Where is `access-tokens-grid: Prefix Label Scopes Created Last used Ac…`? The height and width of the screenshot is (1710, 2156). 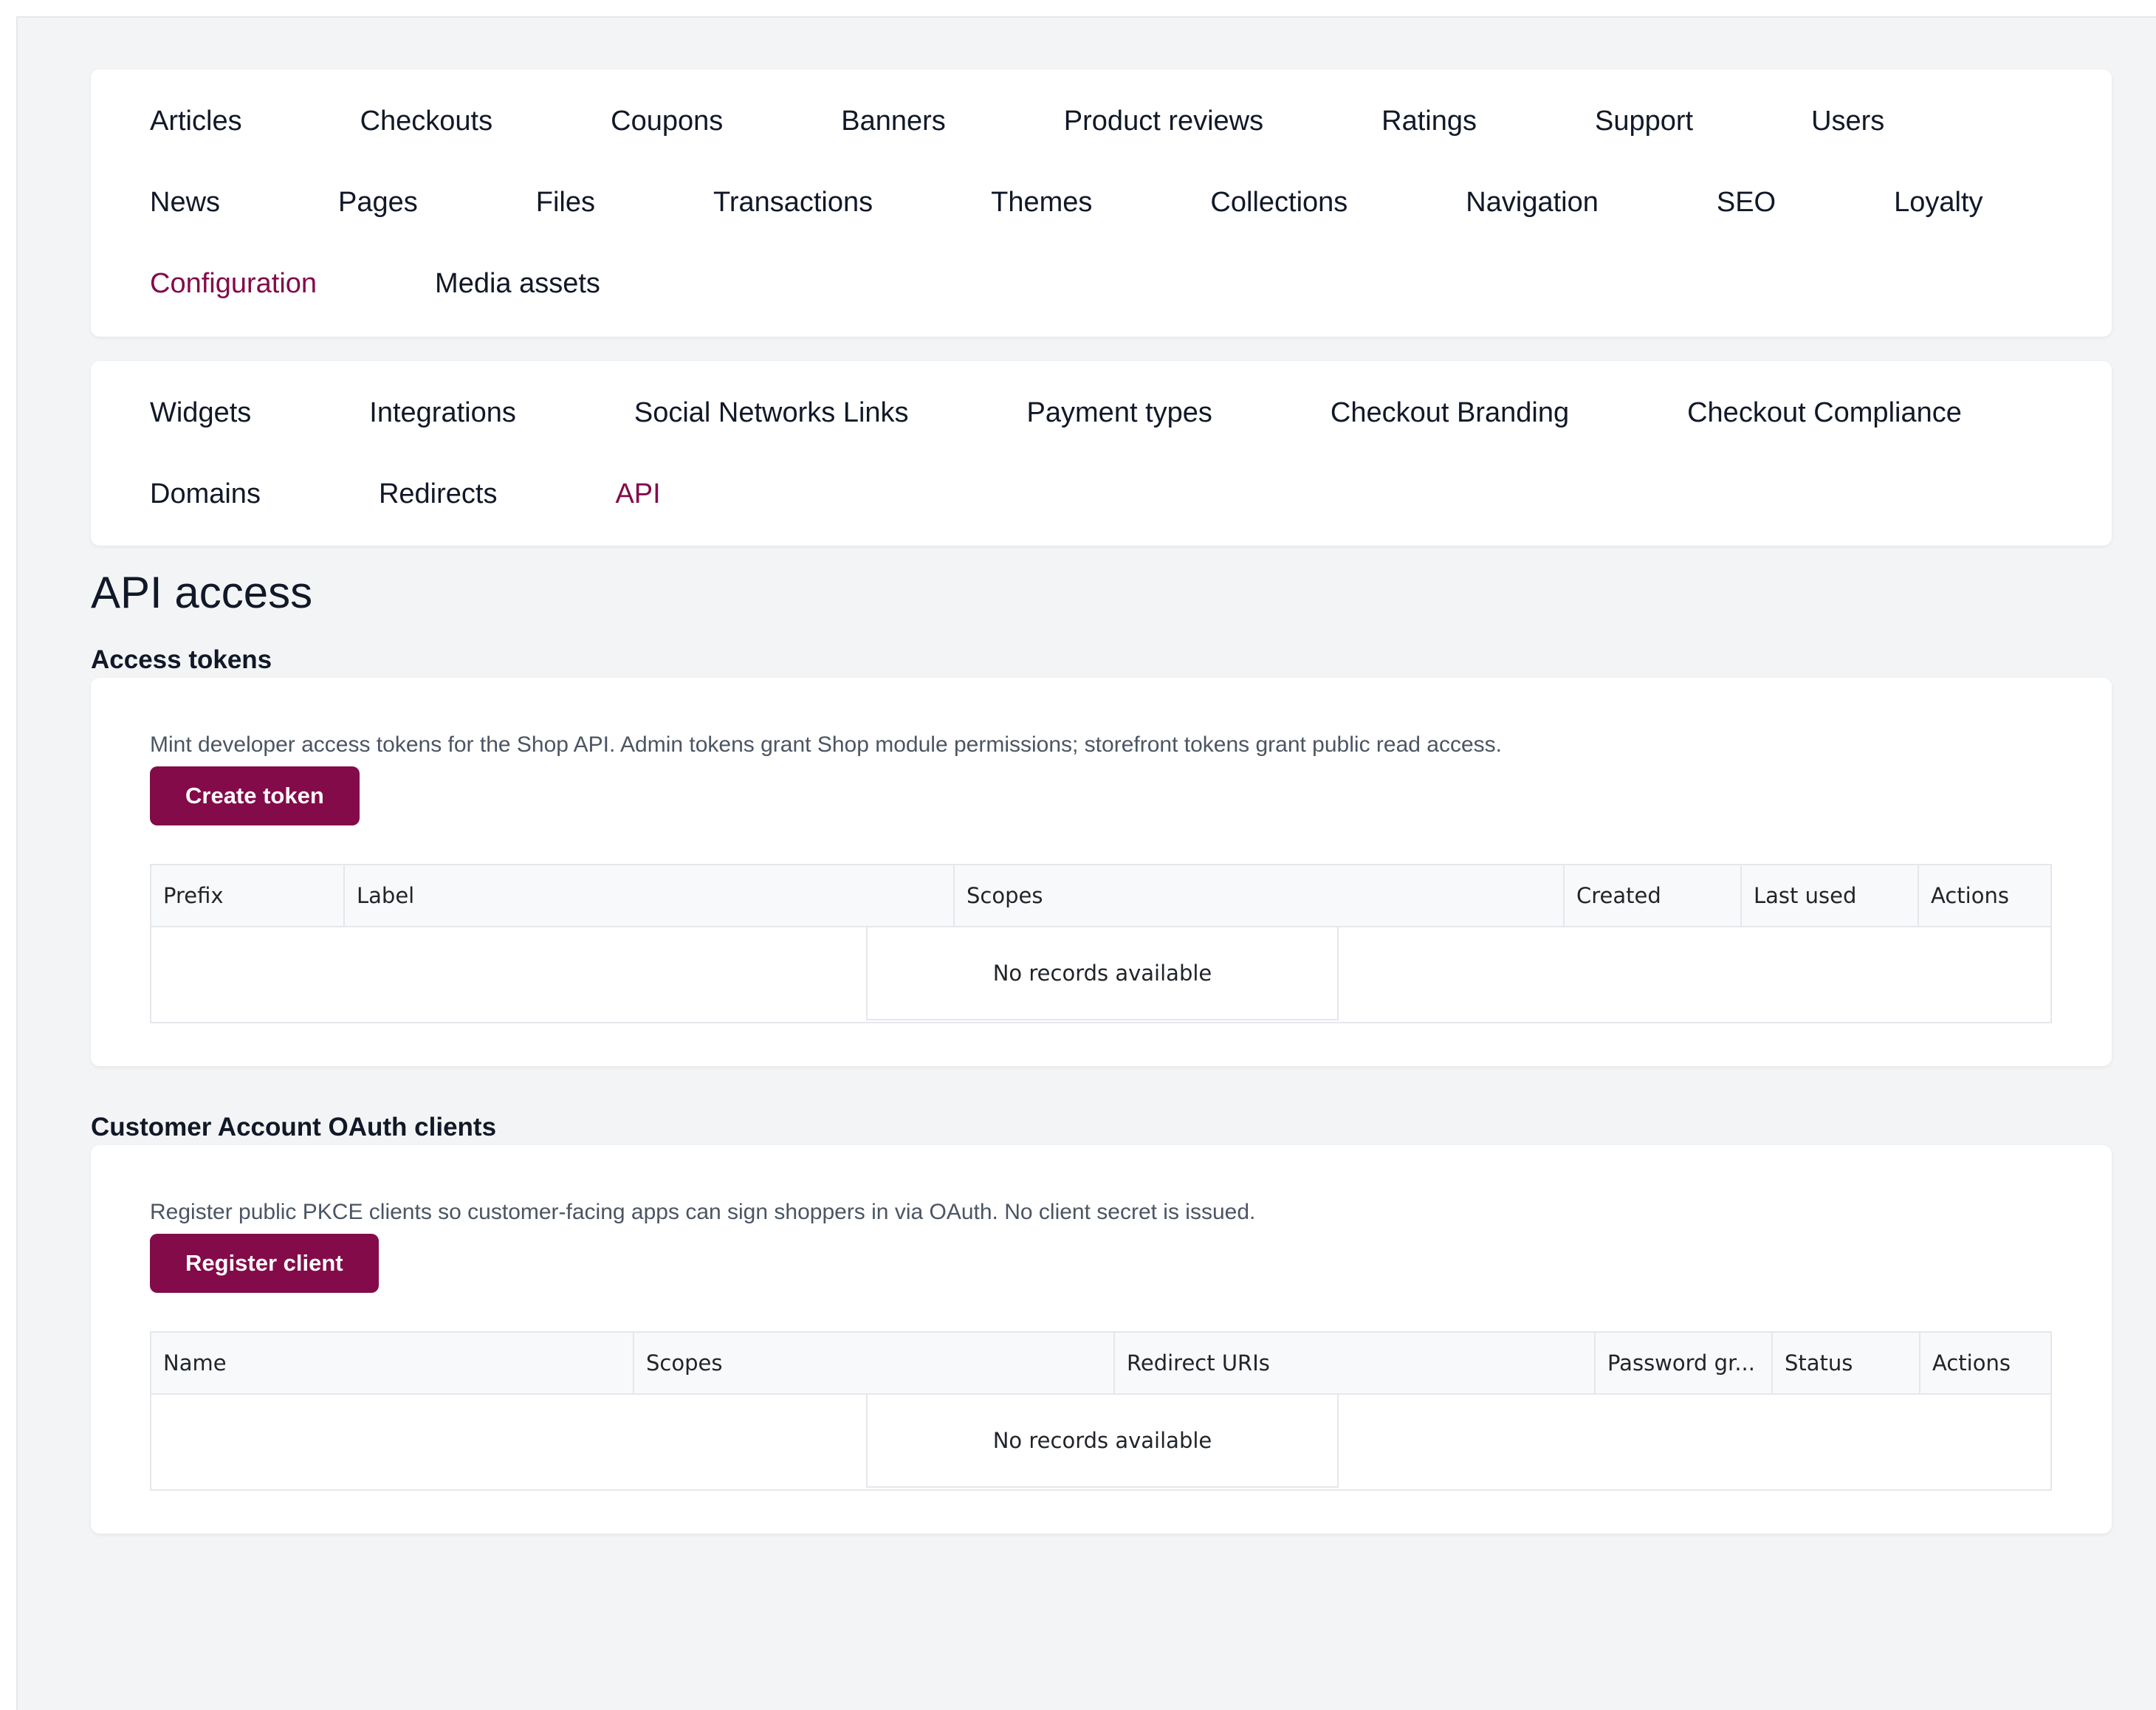 access-tokens-grid: Prefix Label Scopes Created Last used Ac… is located at coordinates (1101, 943).